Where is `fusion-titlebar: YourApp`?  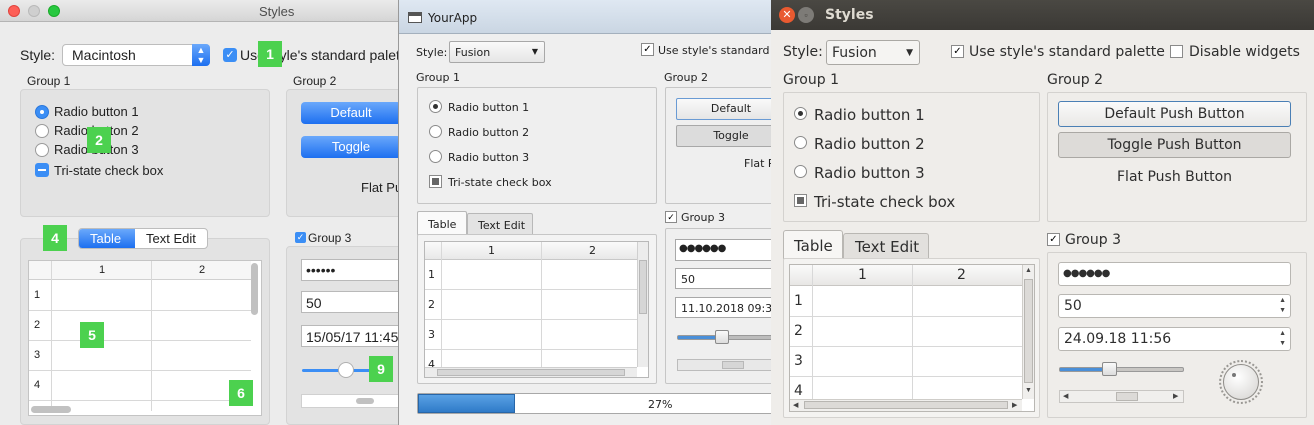
fusion-titlebar: YourApp is located at coordinates (588, 17).